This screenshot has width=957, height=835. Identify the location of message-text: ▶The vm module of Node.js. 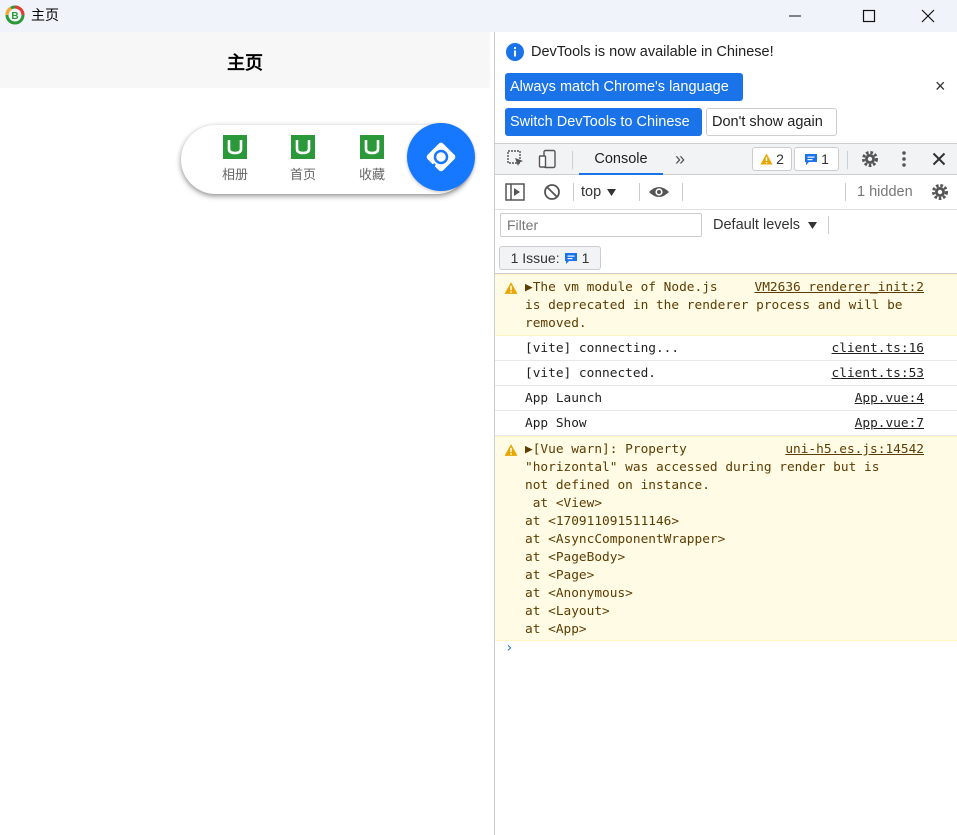
(625, 288).